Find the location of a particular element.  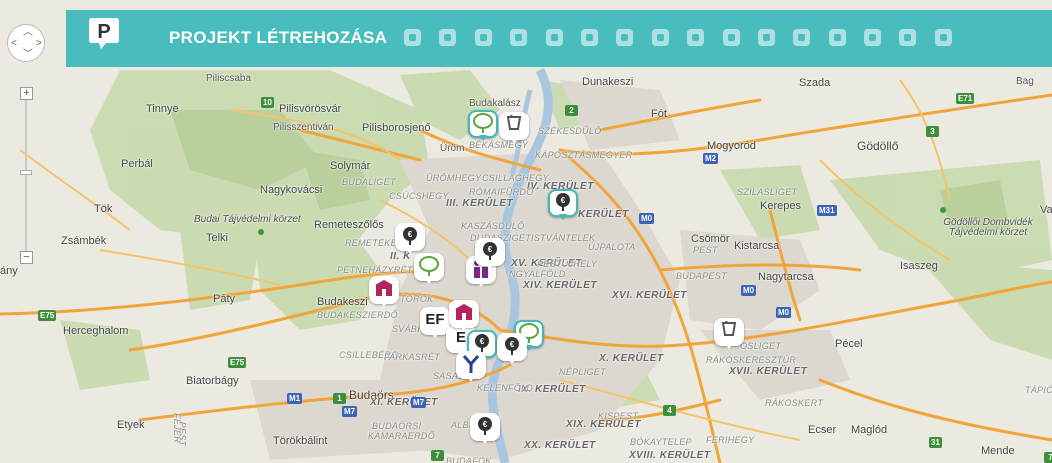

road-shield: M1 is located at coordinates (295, 398).